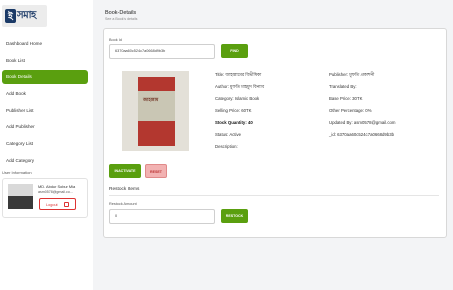 The width and height of the screenshot is (453, 290). I want to click on book-id-label: Book Id, so click(115, 40).